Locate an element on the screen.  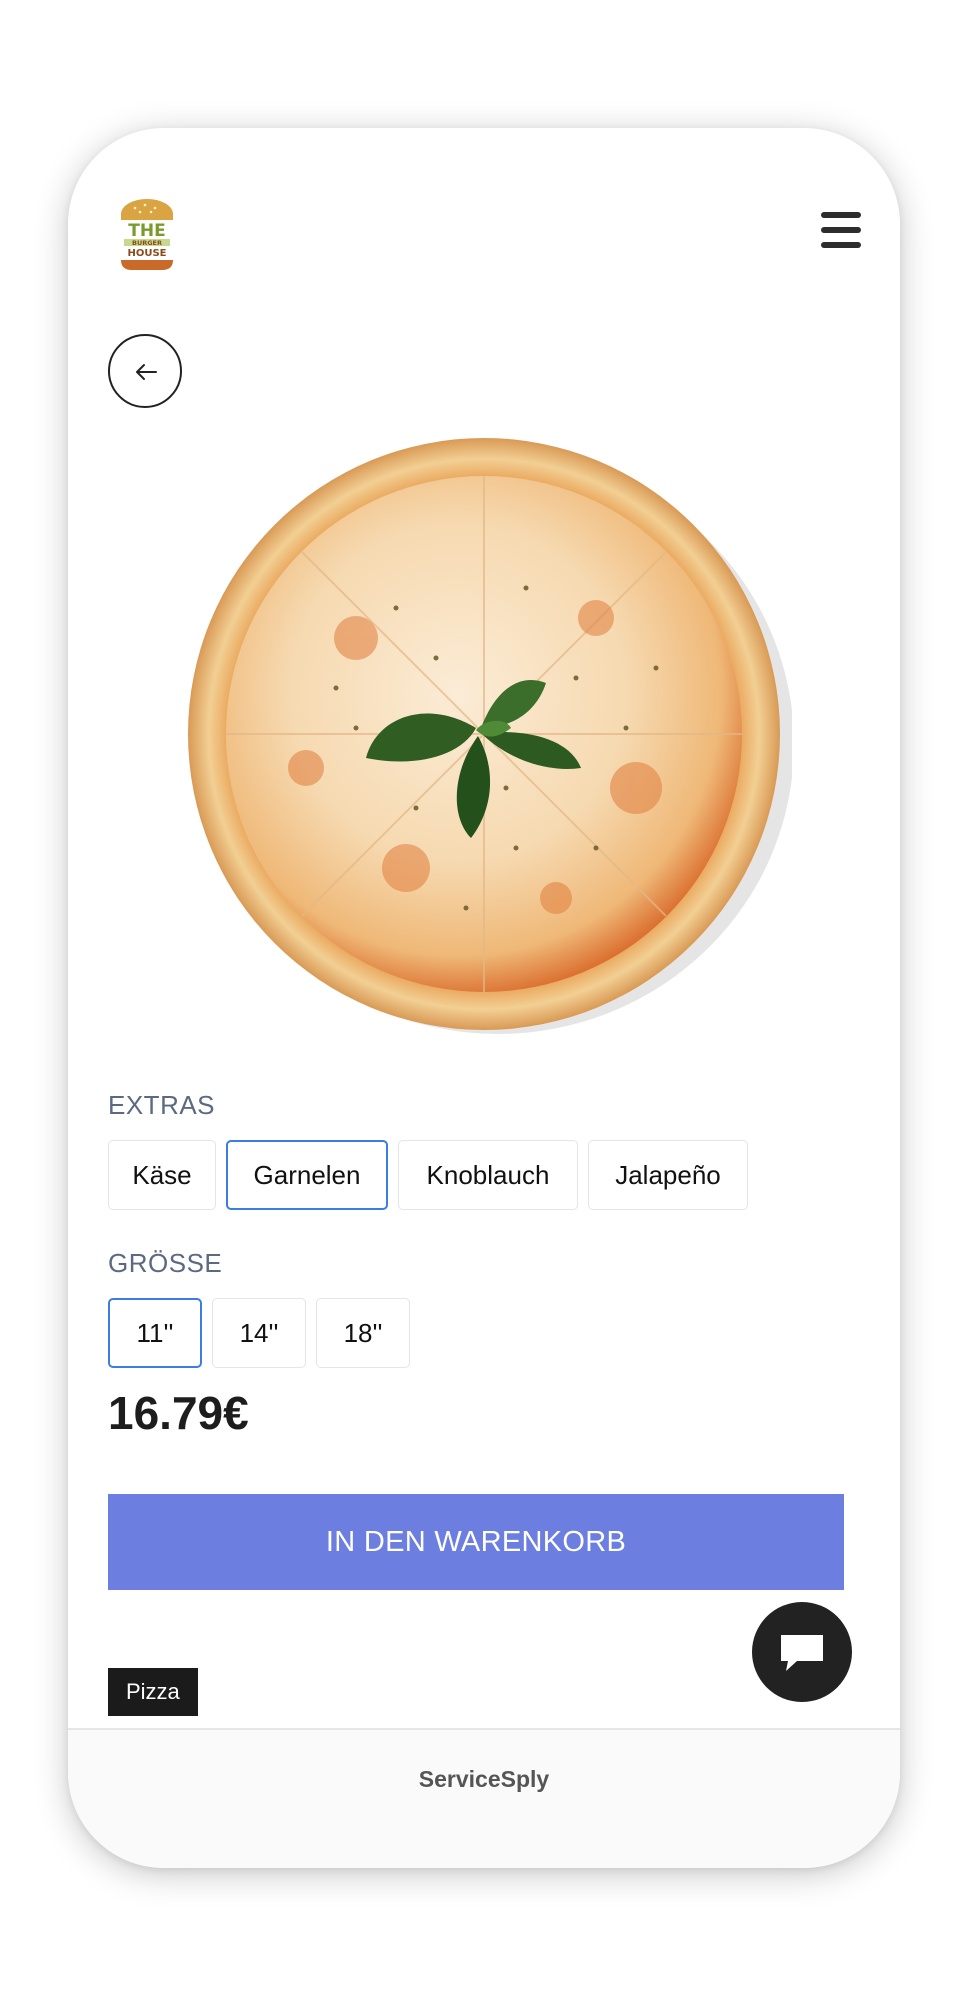
arrow-left-icon is located at coordinates (146, 372).